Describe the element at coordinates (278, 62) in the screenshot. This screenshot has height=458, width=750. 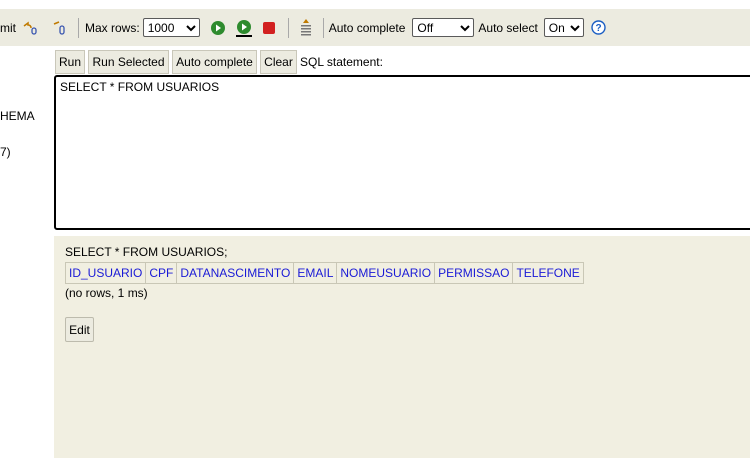
I see `clear-button: Clear` at that location.